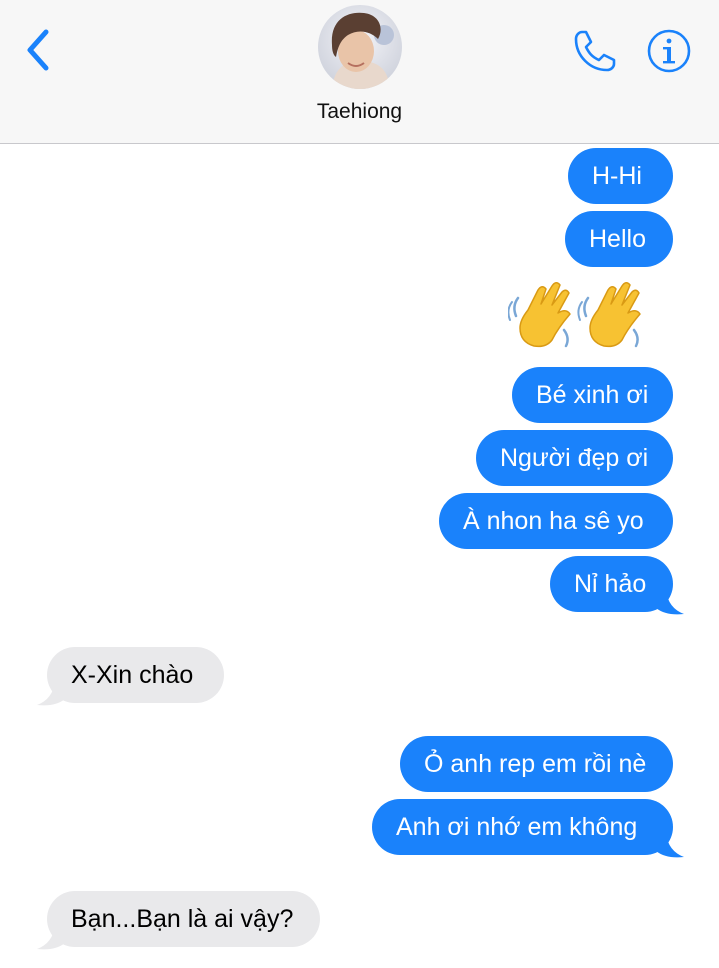  Describe the element at coordinates (592, 395) in the screenshot. I see `message-bubble-sent: Bé xinh ơi` at that location.